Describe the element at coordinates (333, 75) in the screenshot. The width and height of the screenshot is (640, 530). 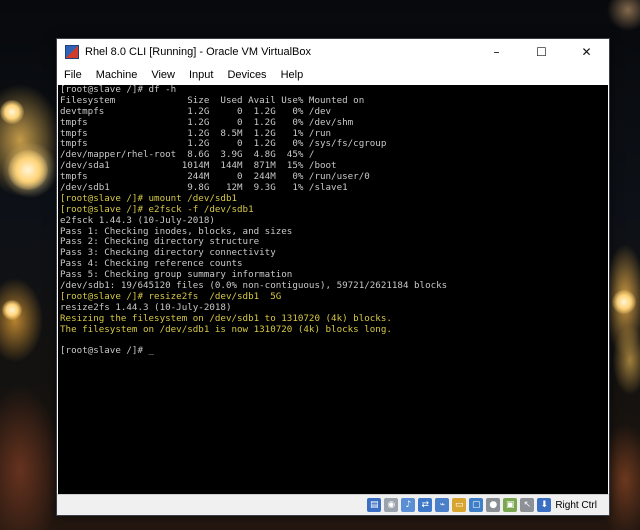
I see `menu-bar: File Machine View Input Devices Help` at that location.